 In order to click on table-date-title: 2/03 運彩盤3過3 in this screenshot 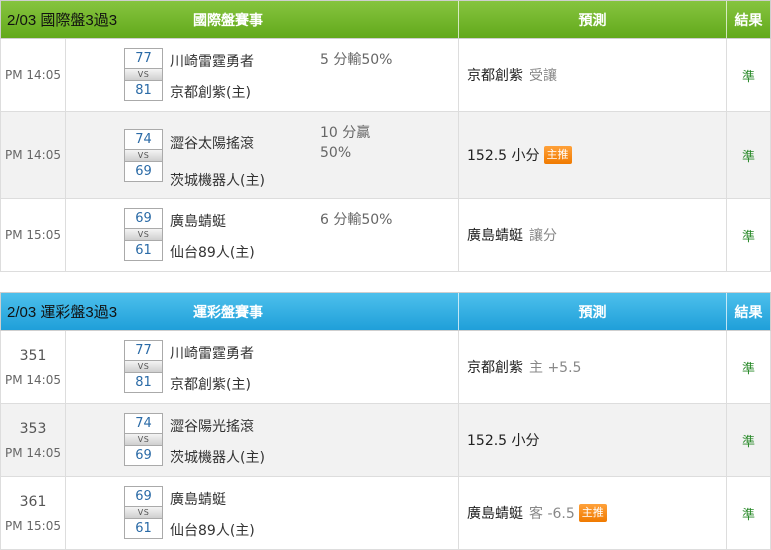, I will do `click(62, 312)`.